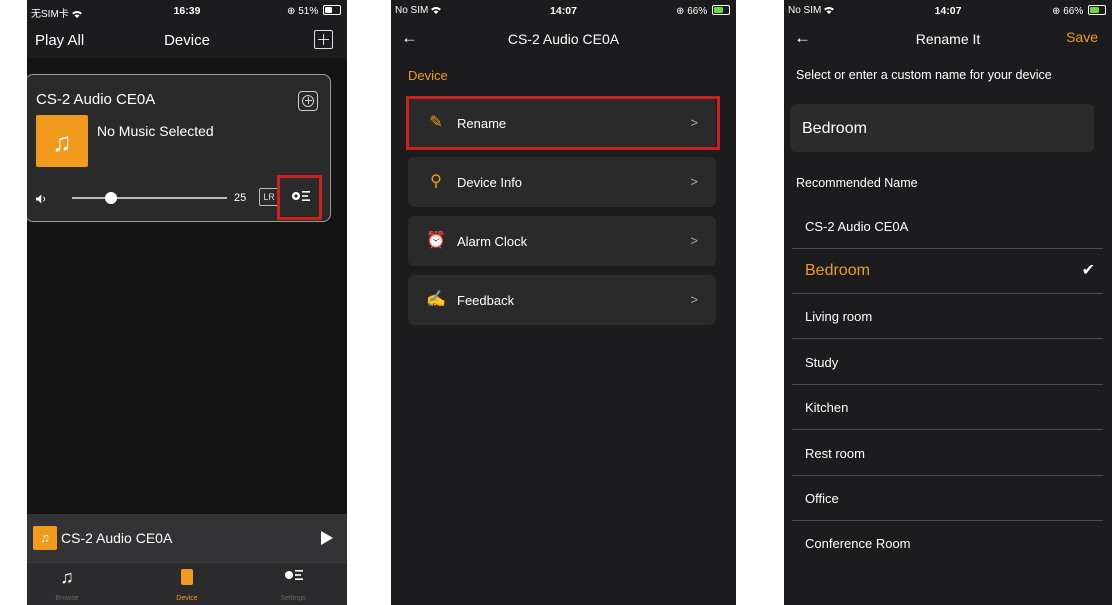 Image resolution: width=1112 pixels, height=605 pixels. I want to click on alarm-clock-icon: ⏰, so click(436, 240).